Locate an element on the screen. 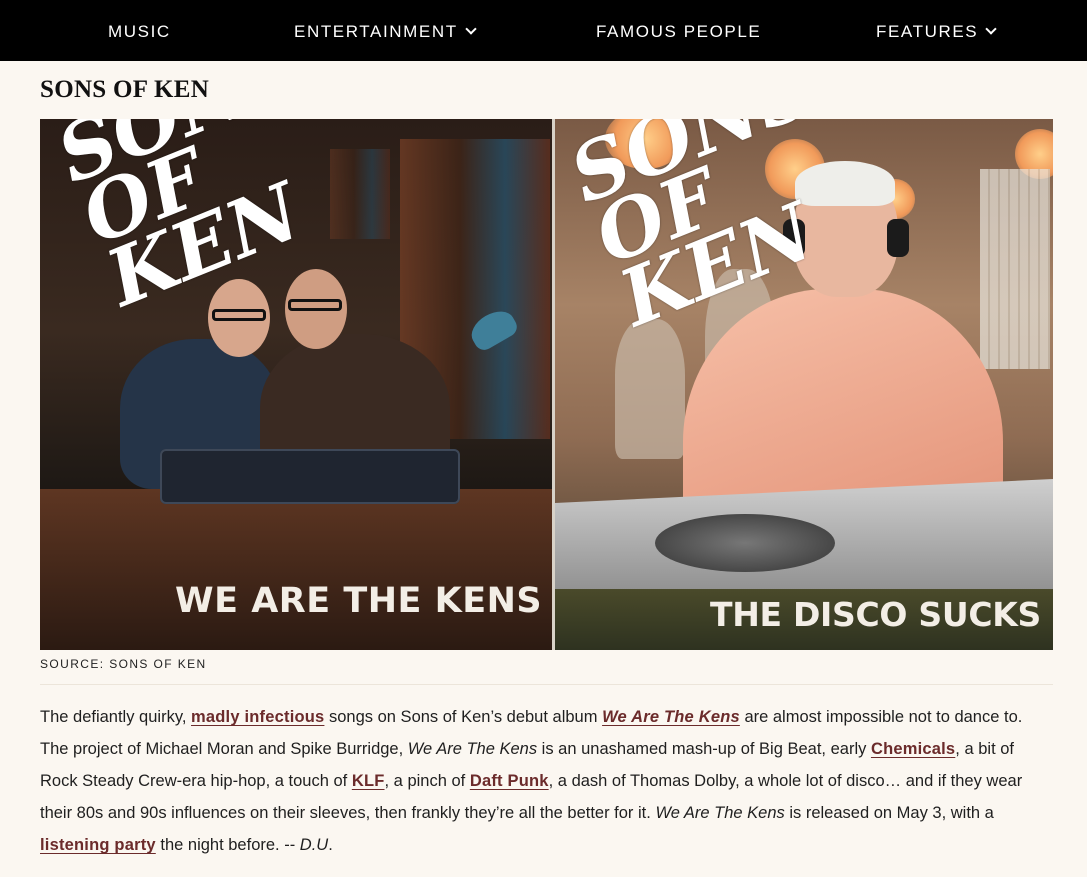  nav-item-label: MUSIC is located at coordinates (139, 31).